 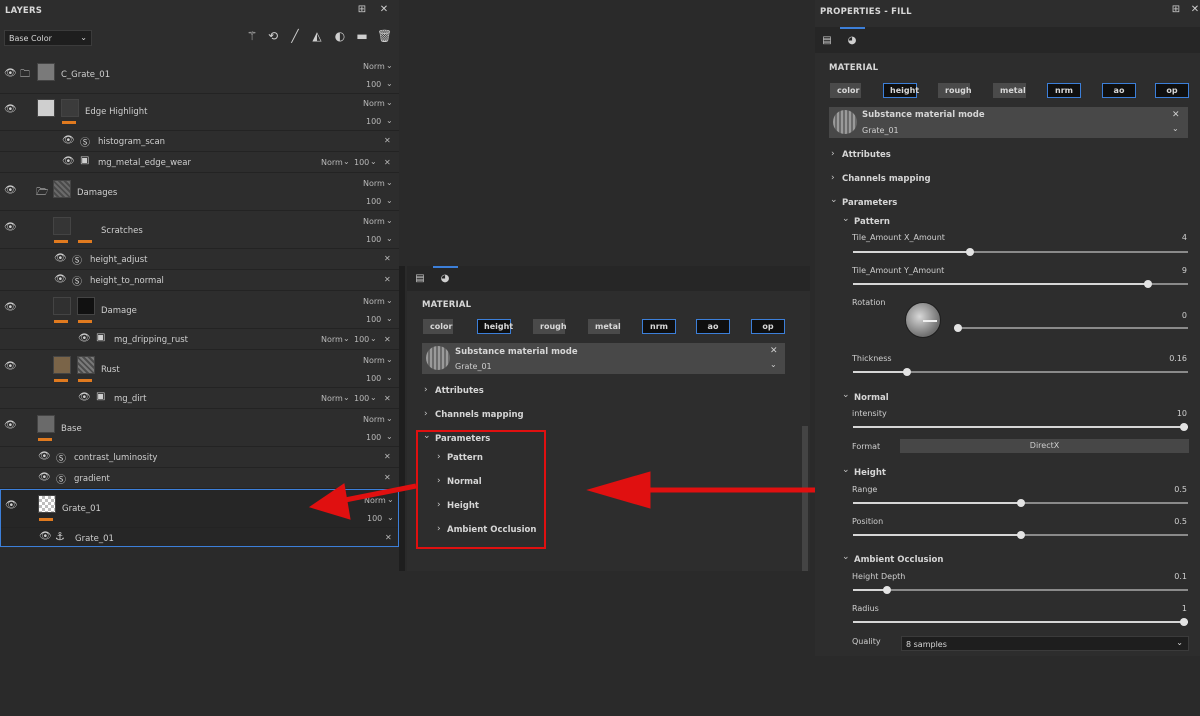 I want to click on range-value: 0.5, so click(x=1176, y=489).